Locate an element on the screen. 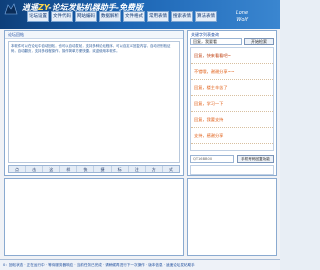 This screenshot has height=270, width=320. side-log-area is located at coordinates (232, 217).